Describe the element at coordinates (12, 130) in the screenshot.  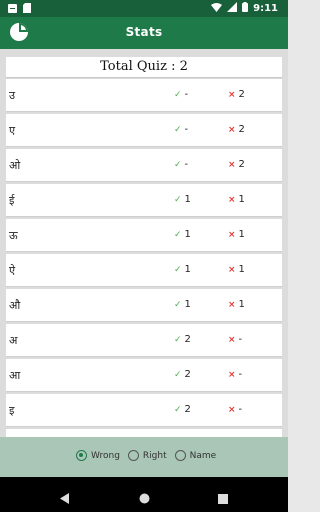
I see `row-letter: ए` at that location.